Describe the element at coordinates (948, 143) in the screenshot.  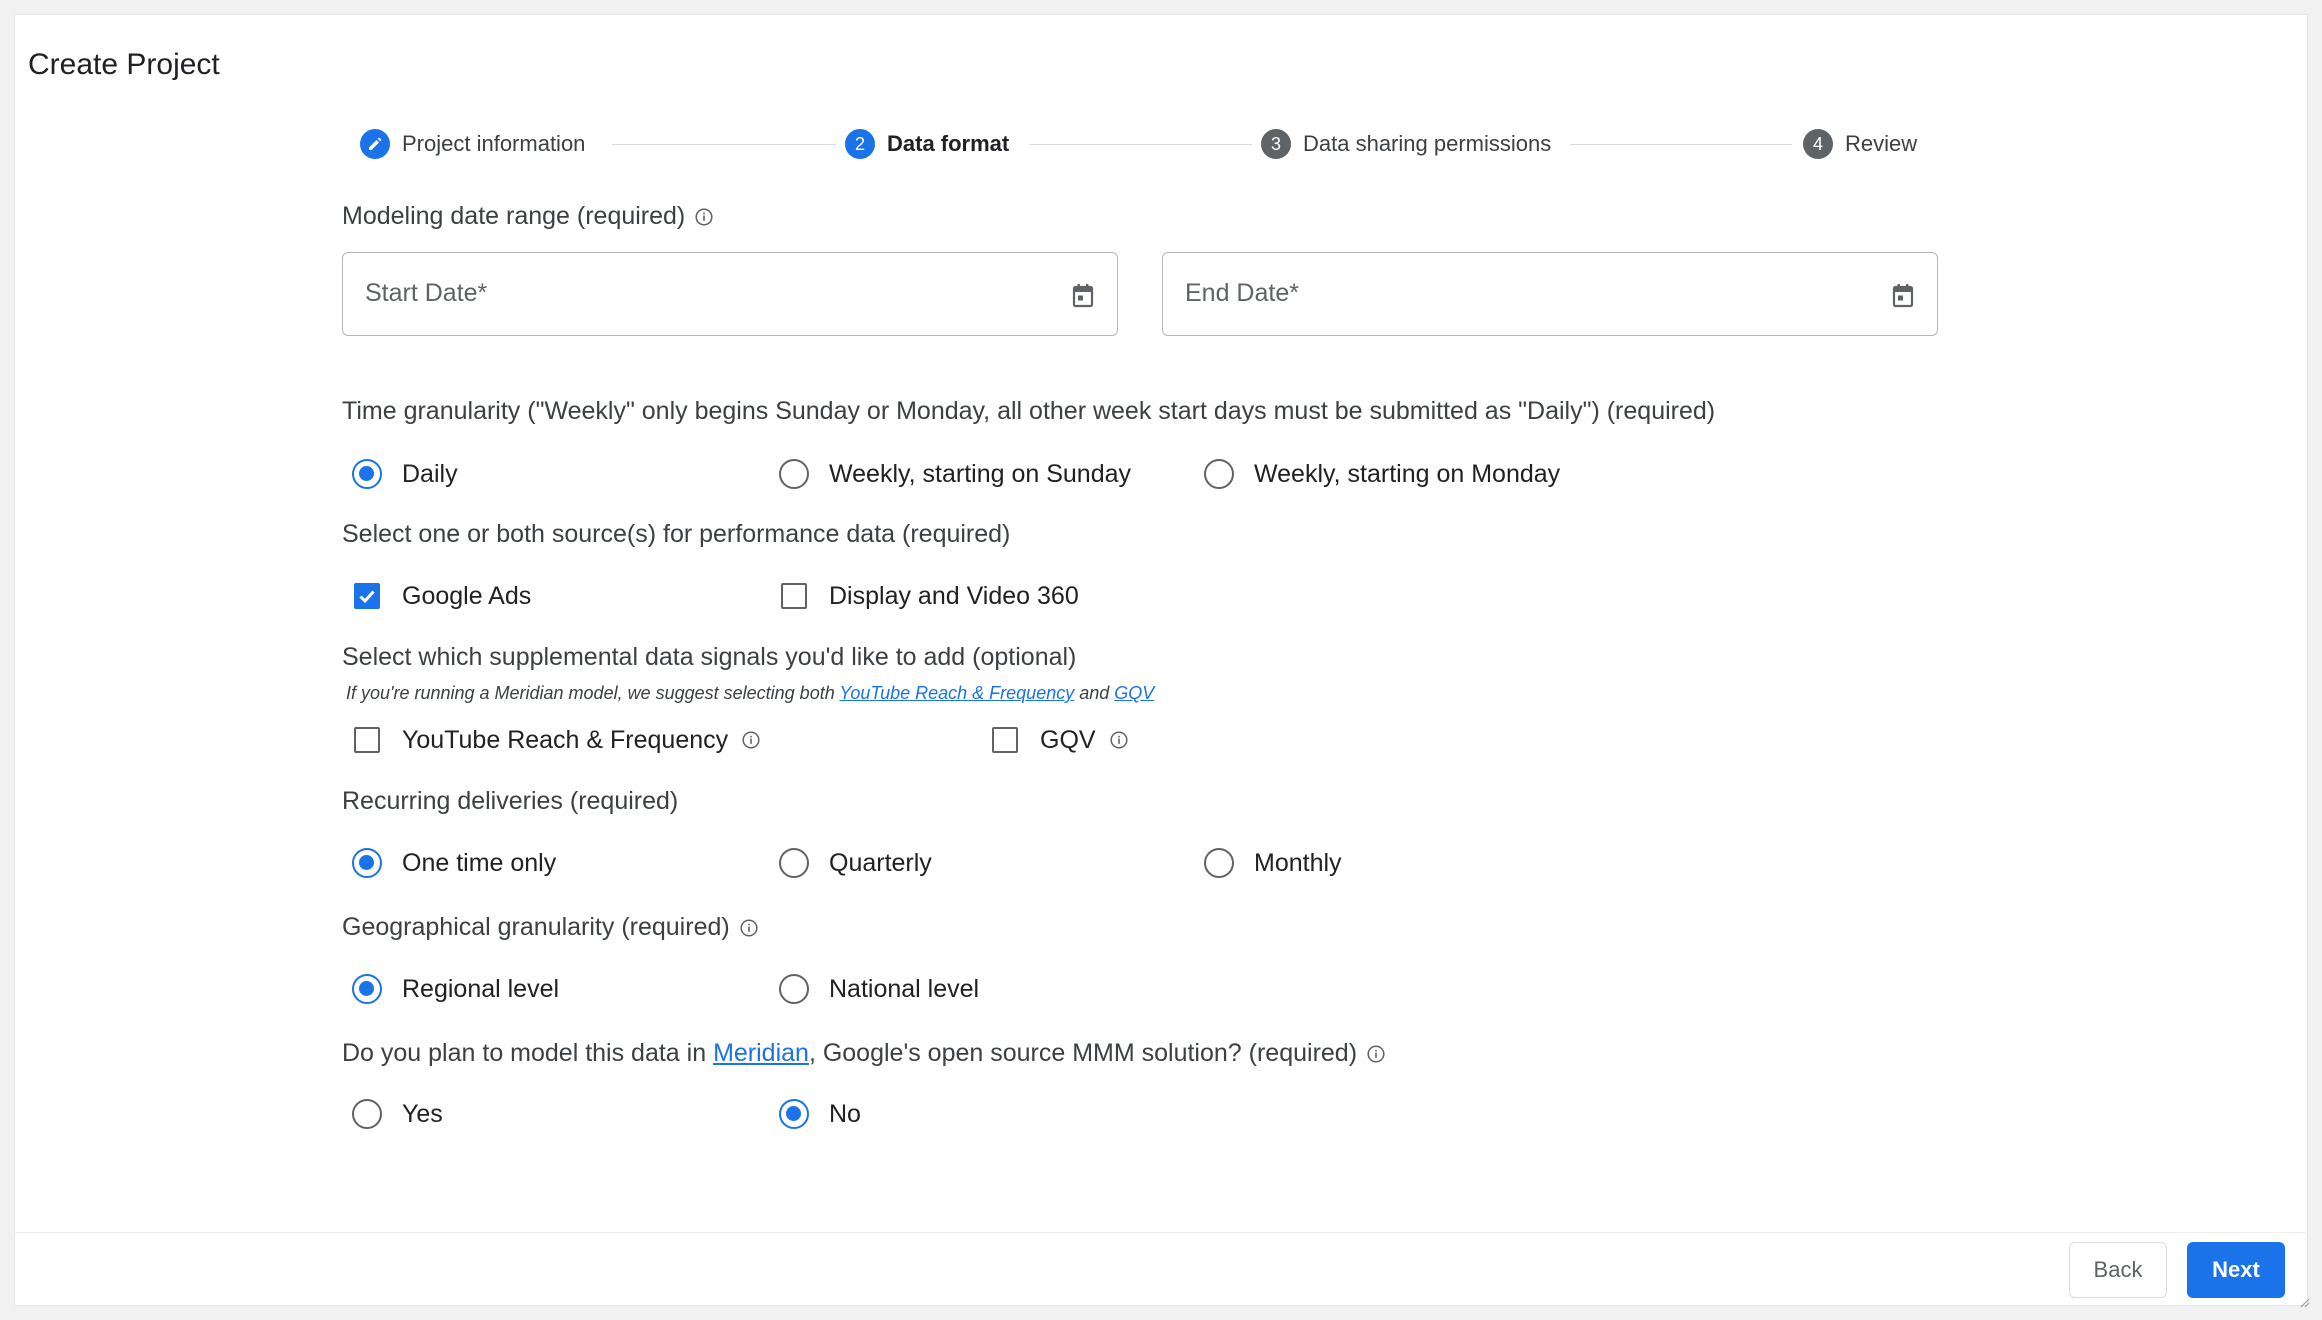
I see `step-label: Data format` at that location.